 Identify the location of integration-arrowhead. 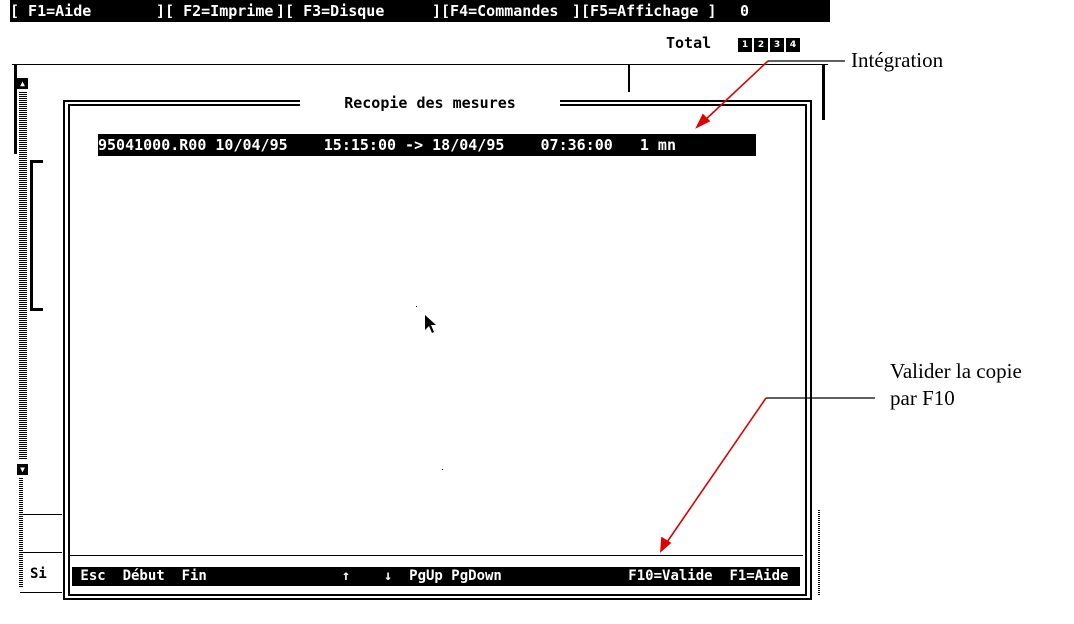
(703, 121).